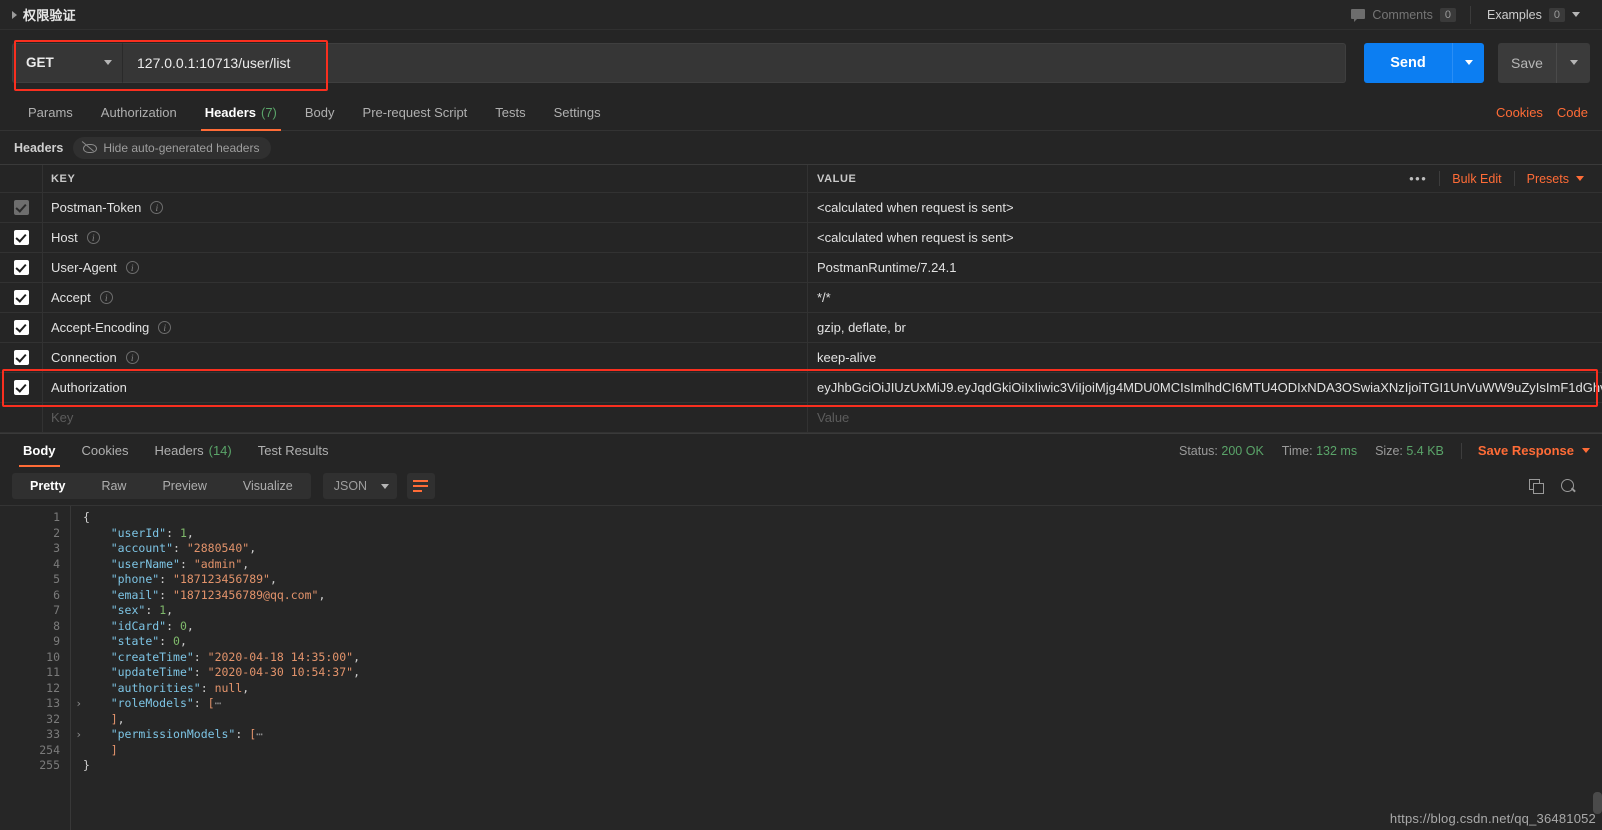  I want to click on request-tab-headers: Headers (7), so click(241, 113).